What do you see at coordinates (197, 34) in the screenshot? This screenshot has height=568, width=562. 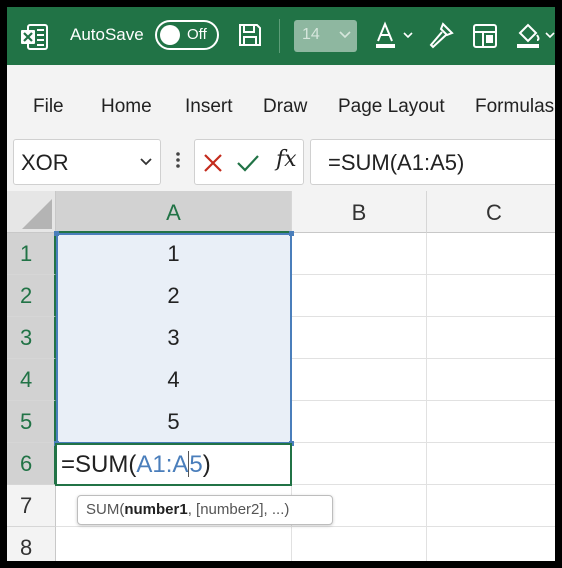 I see `autosave-state: Off` at bounding box center [197, 34].